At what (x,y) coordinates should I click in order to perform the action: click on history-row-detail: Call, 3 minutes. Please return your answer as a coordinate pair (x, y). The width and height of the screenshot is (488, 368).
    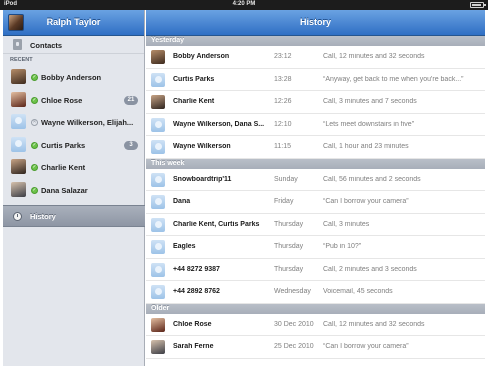
    Looking at the image, I should click on (346, 224).